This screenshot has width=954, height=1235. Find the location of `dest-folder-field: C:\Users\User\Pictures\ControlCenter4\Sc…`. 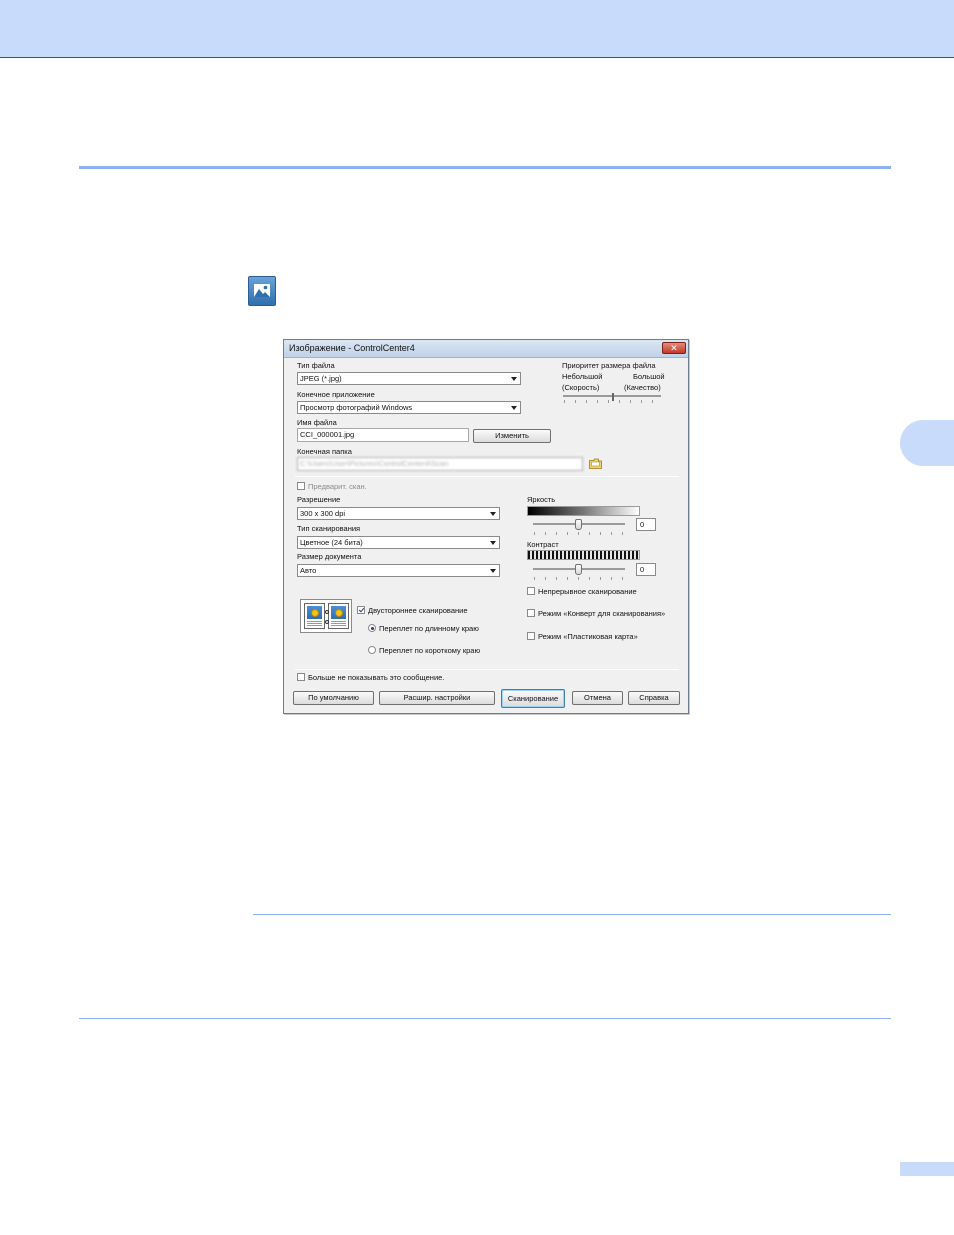

dest-folder-field: C:\Users\User\Pictures\ControlCenter4\Sc… is located at coordinates (440, 464).